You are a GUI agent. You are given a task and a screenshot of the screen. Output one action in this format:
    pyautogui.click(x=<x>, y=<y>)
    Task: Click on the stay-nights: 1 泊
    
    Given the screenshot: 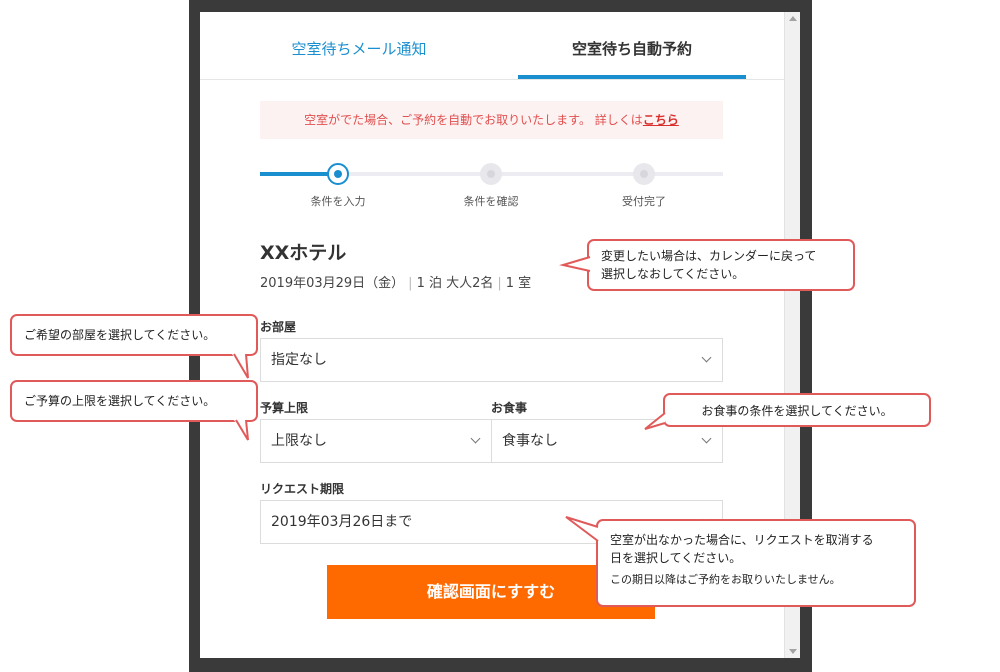 What is the action you would take?
    pyautogui.click(x=429, y=283)
    